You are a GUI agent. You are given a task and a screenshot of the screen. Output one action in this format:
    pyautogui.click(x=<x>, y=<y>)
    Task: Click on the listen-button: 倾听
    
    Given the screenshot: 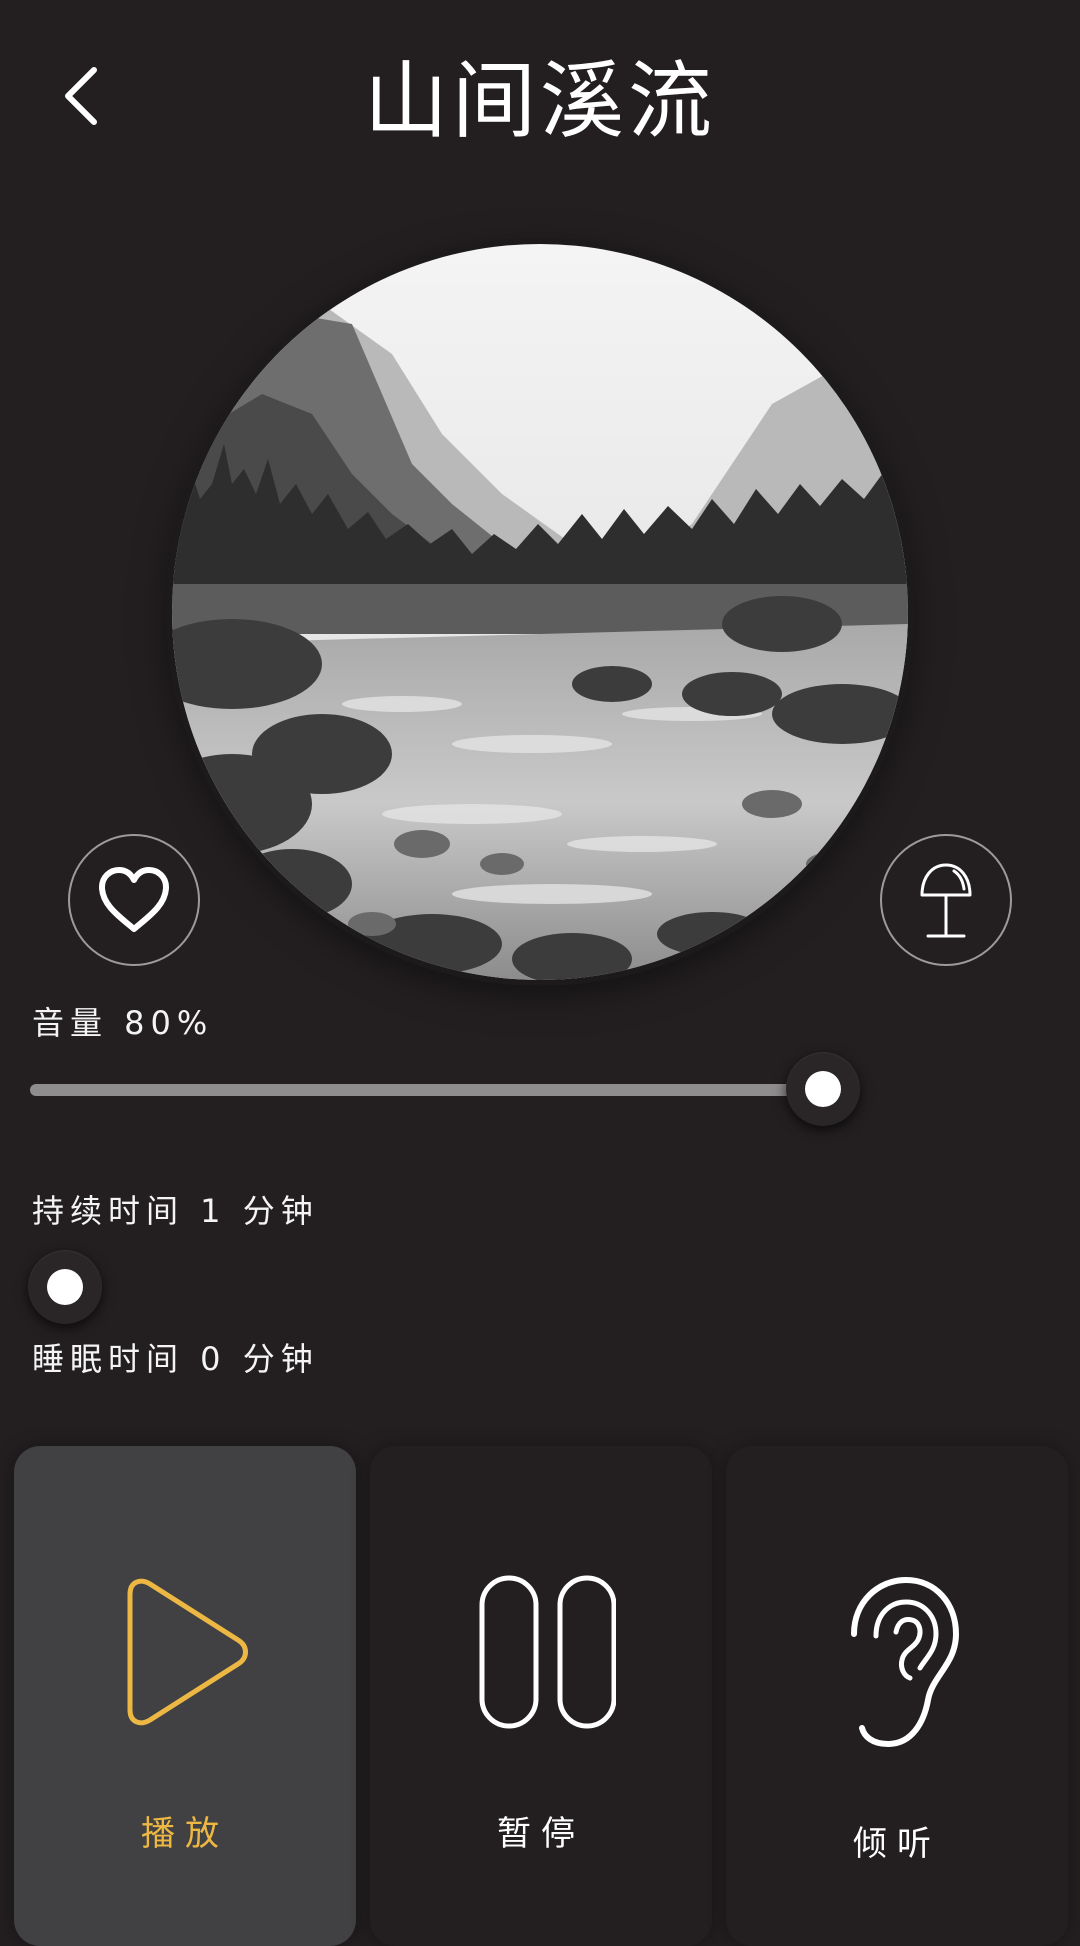 What is the action you would take?
    pyautogui.click(x=897, y=1696)
    